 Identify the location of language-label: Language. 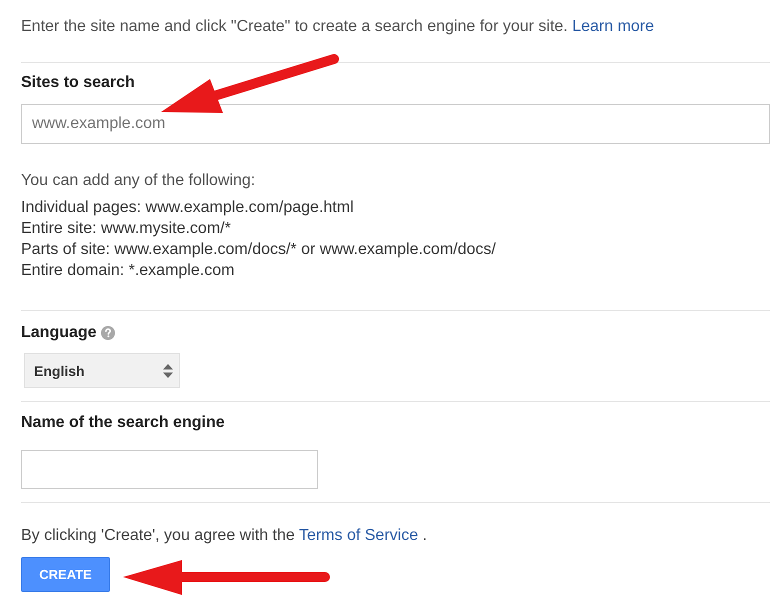
(59, 333).